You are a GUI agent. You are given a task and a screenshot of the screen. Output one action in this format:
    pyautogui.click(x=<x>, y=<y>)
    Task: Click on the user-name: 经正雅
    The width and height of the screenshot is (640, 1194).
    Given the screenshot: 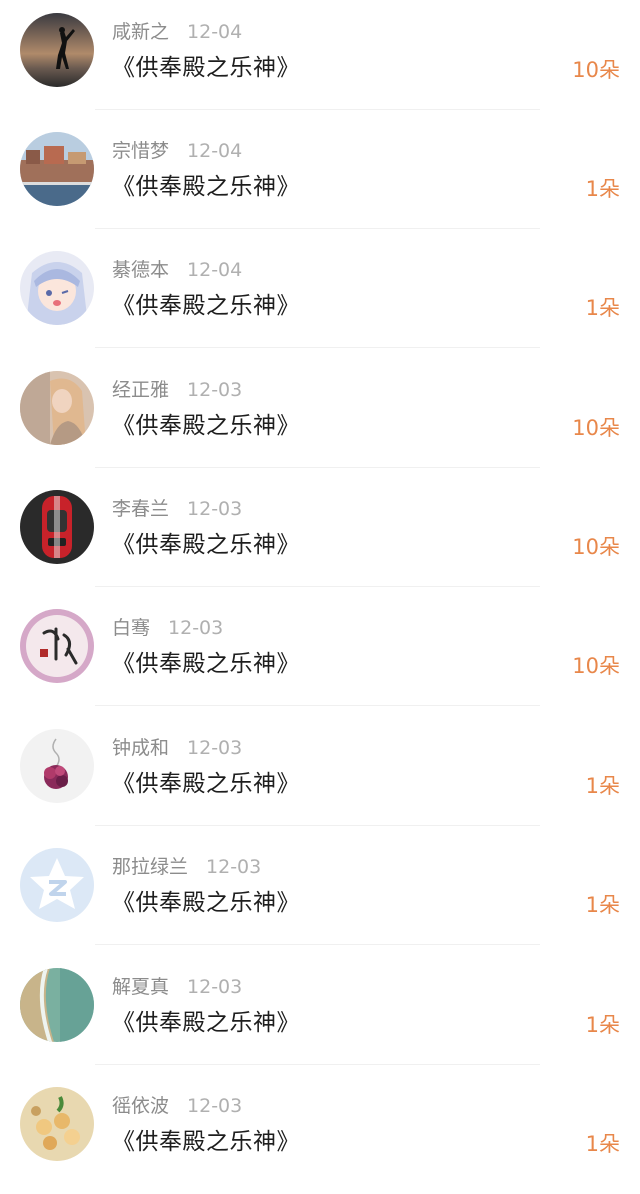 What is the action you would take?
    pyautogui.click(x=140, y=390)
    